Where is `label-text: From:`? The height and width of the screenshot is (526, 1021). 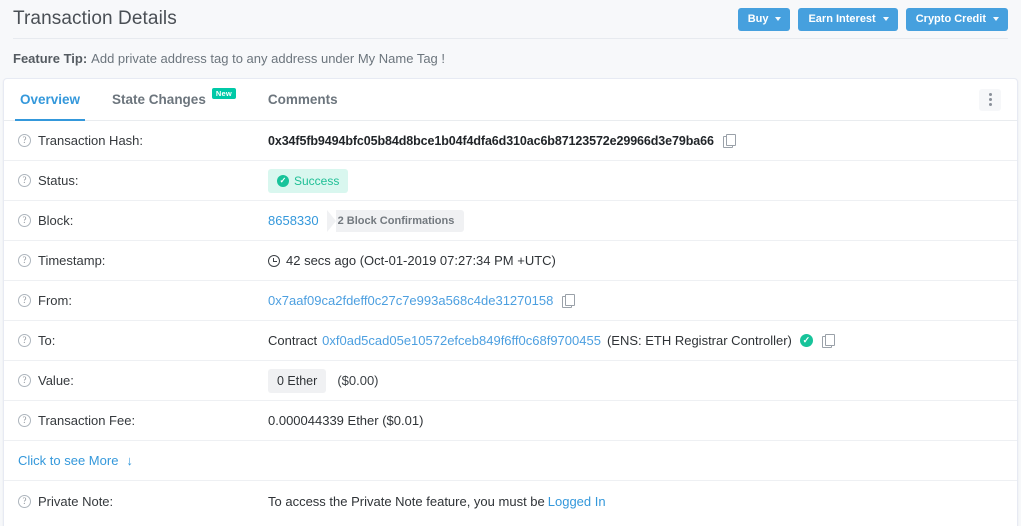
label-text: From: is located at coordinates (55, 300).